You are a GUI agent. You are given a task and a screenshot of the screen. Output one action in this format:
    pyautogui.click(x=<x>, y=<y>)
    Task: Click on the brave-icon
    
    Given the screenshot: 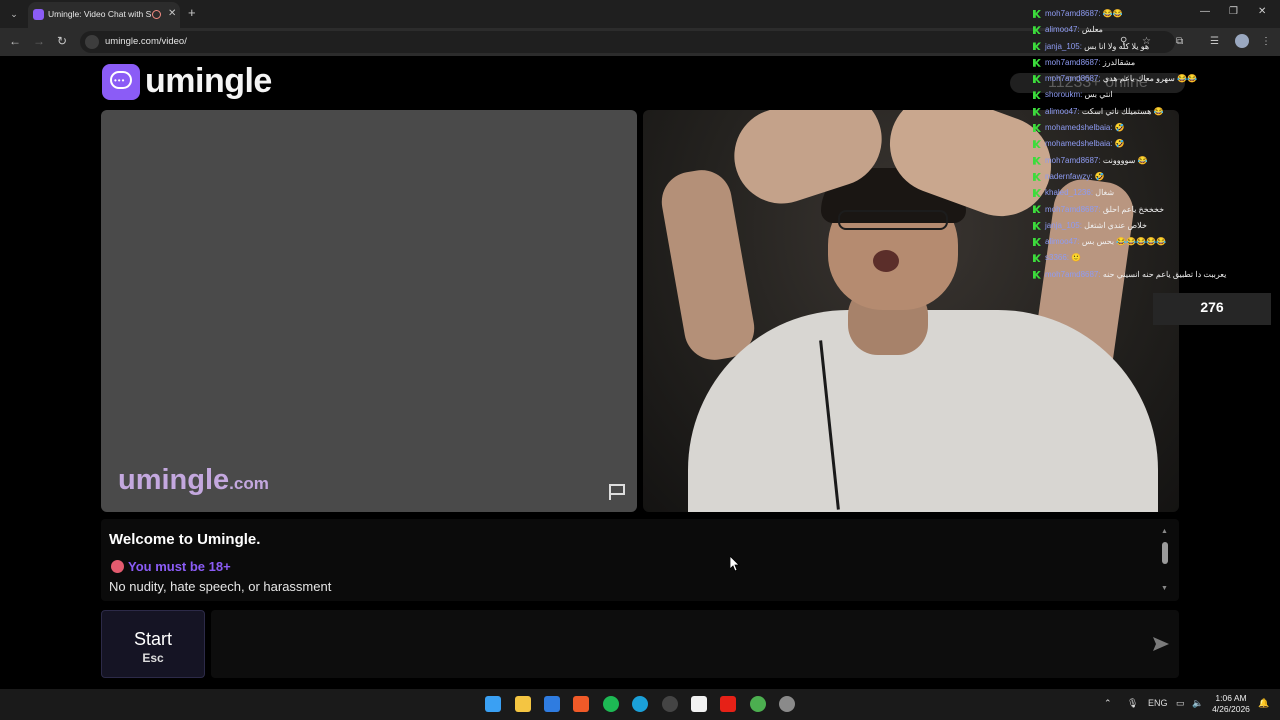 What is the action you would take?
    pyautogui.click(x=581, y=704)
    